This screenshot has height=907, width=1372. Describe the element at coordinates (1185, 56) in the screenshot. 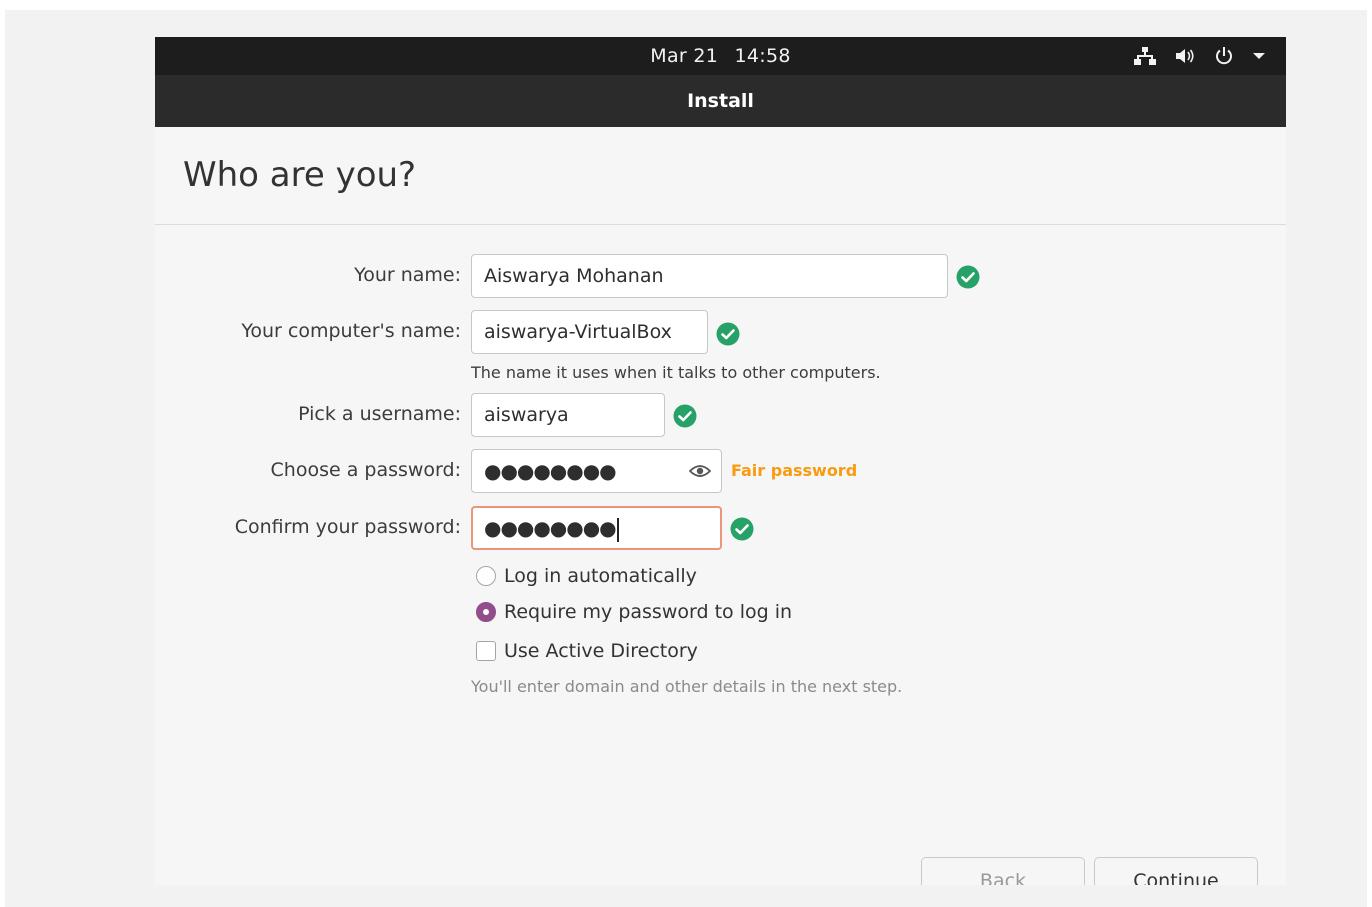

I see `volume-icon` at that location.